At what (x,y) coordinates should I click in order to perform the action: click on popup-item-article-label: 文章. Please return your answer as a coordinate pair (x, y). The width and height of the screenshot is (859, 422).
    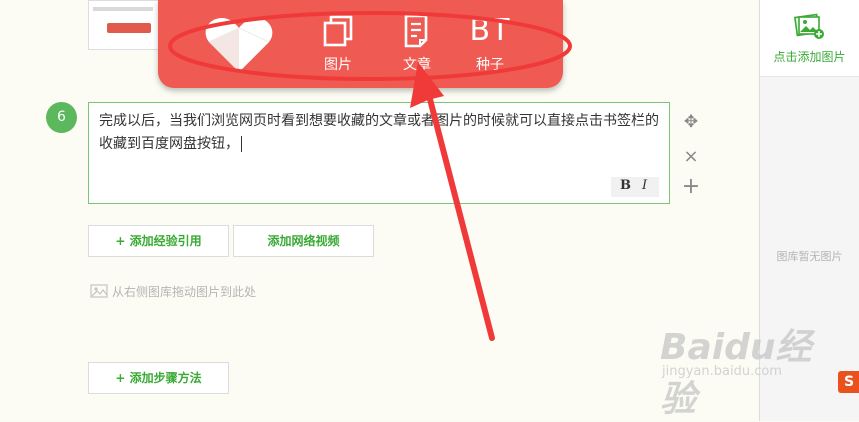
    Looking at the image, I should click on (417, 65).